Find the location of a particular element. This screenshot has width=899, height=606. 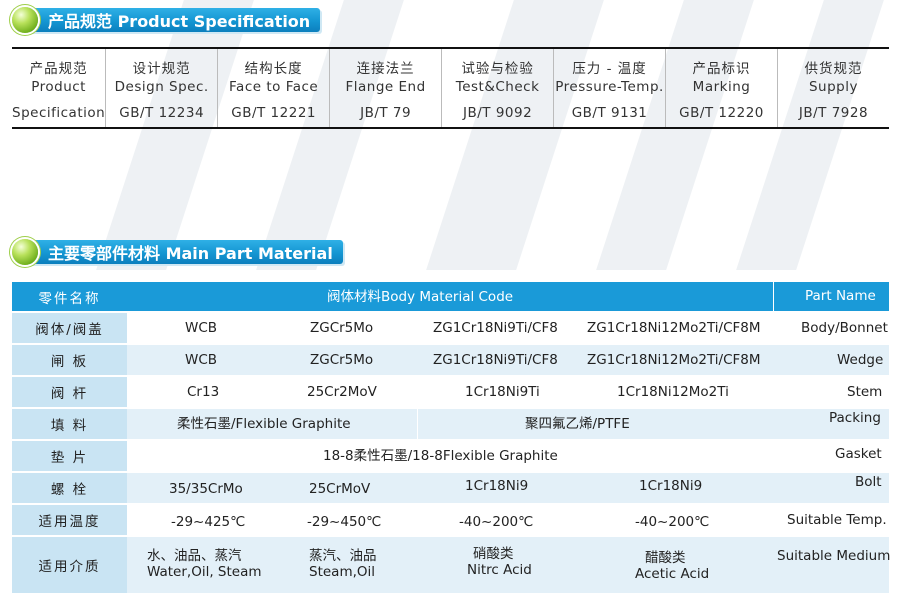

material-cell: 水、油品、蒸汽 is located at coordinates (194, 556).